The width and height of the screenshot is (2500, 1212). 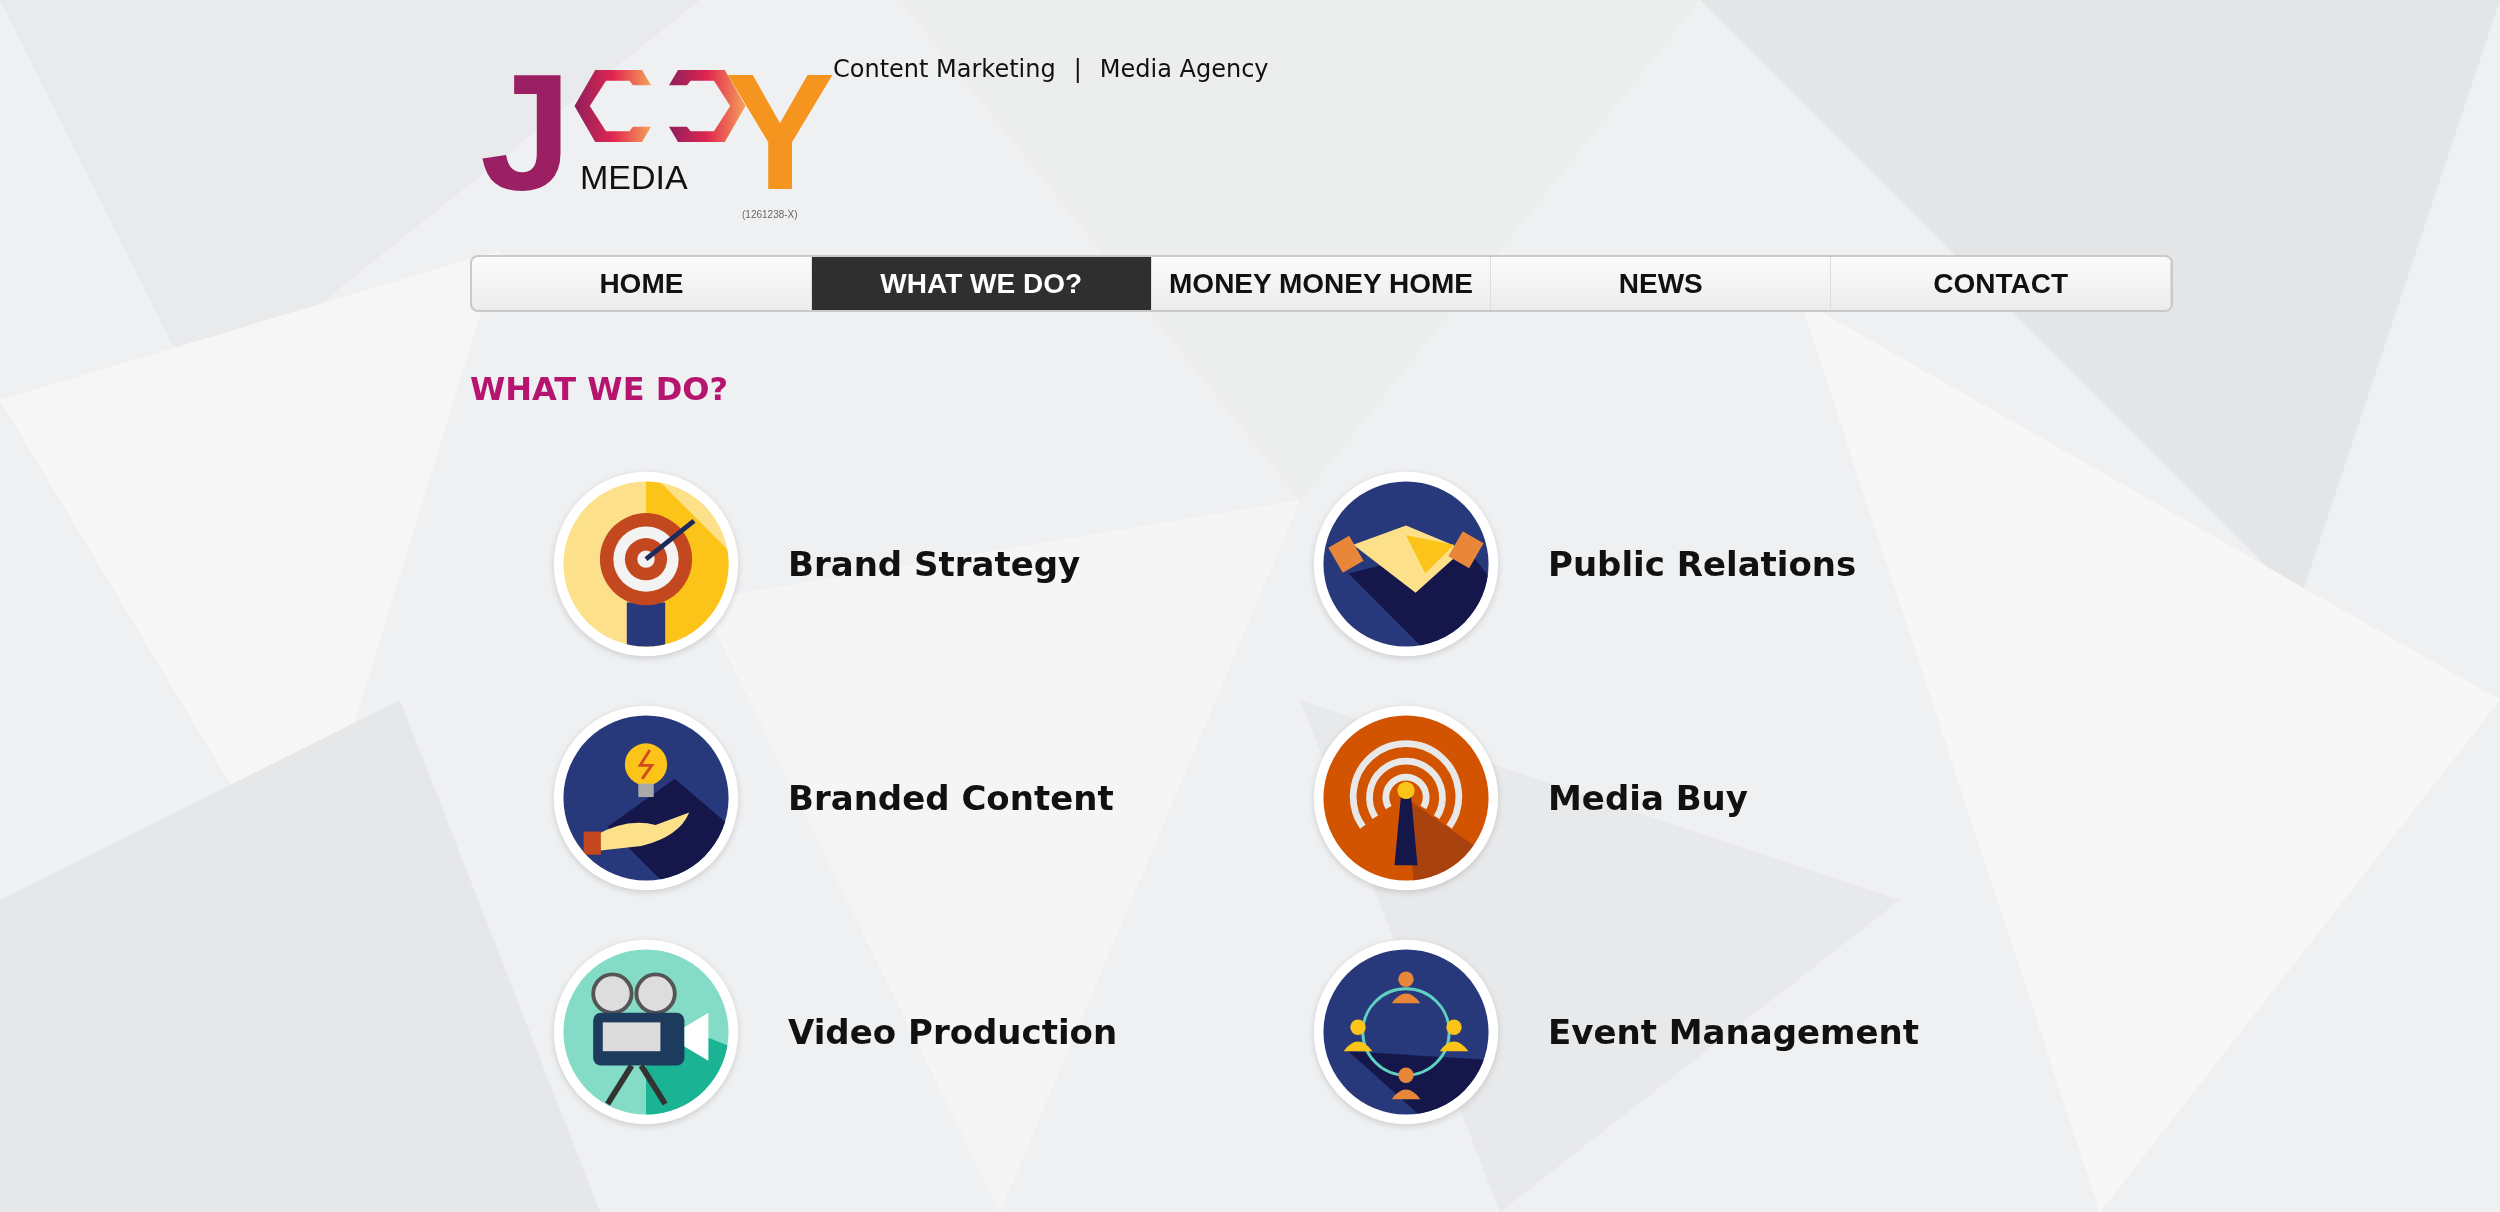 What do you see at coordinates (951, 798) in the screenshot?
I see `service-title: Branded Content` at bounding box center [951, 798].